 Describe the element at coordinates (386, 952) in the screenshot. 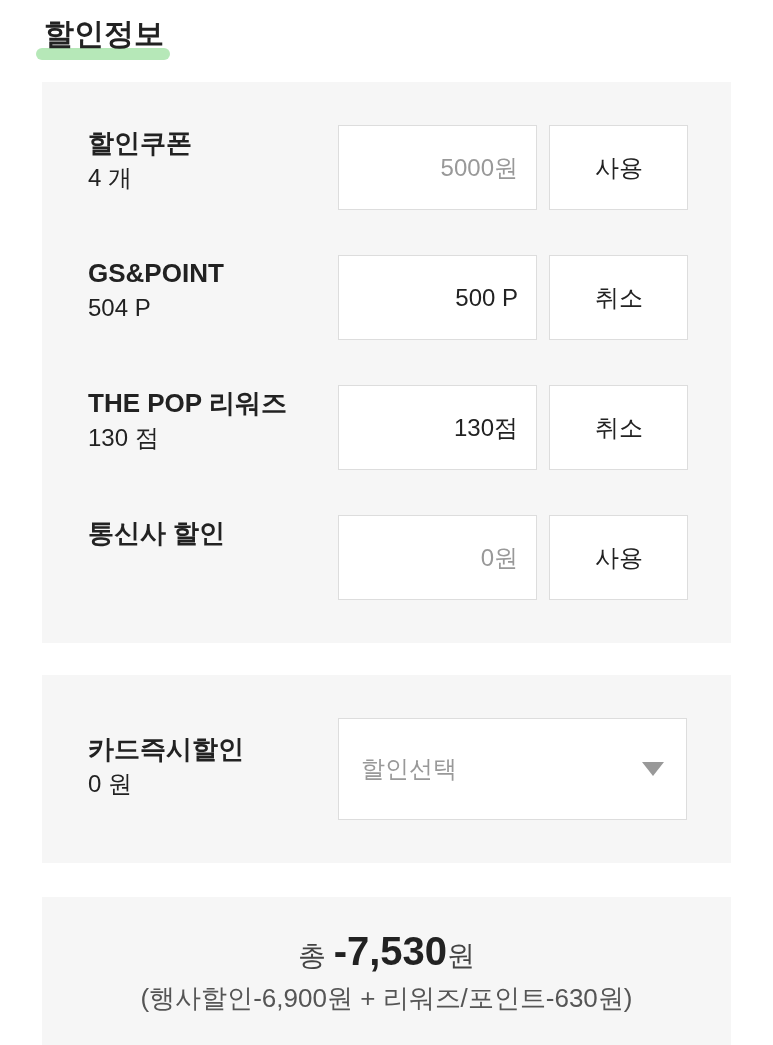

I see `total-amount: 총 -7,530원` at that location.